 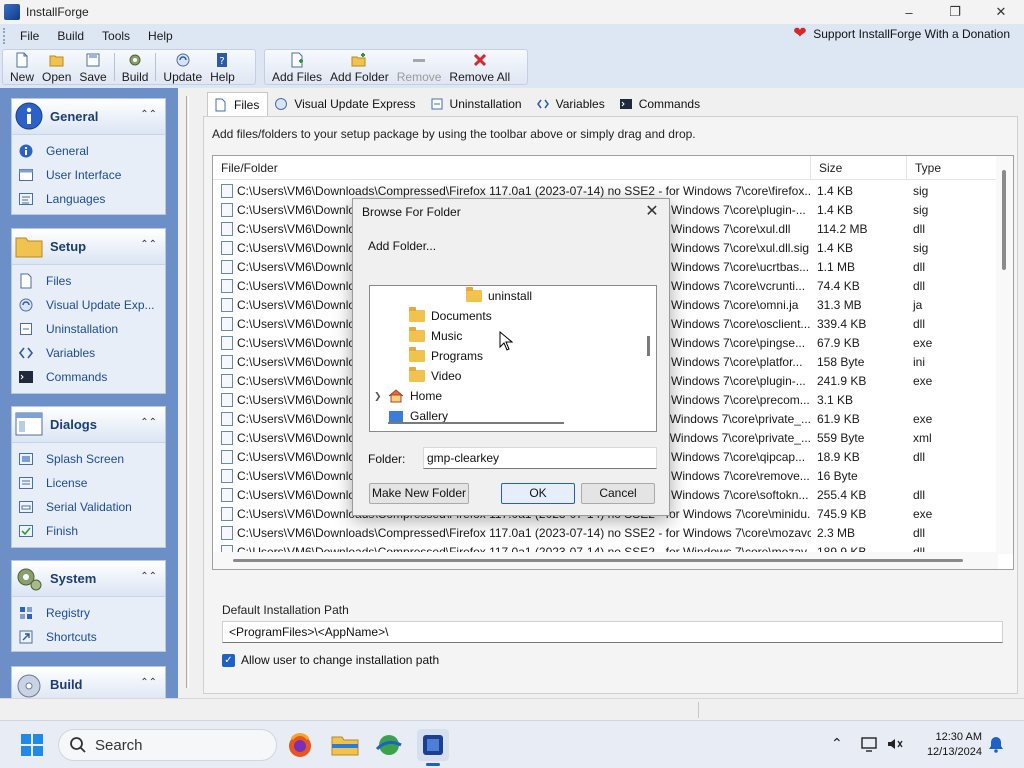 What do you see at coordinates (88, 531) in the screenshot?
I see `sidebar-item-finish: Finish` at bounding box center [88, 531].